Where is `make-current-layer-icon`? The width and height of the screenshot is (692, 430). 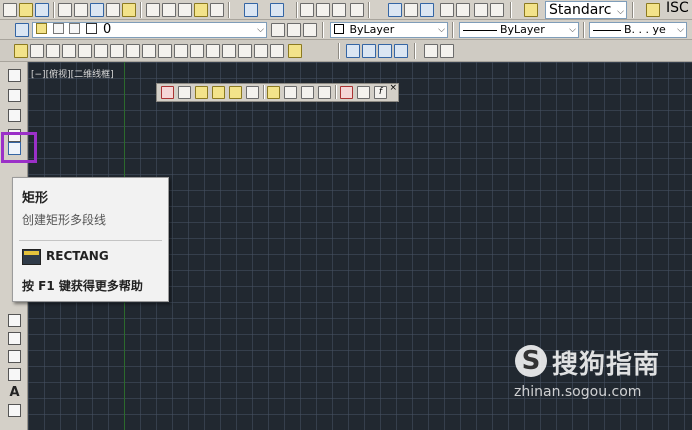 make-current-layer-icon is located at coordinates (278, 30).